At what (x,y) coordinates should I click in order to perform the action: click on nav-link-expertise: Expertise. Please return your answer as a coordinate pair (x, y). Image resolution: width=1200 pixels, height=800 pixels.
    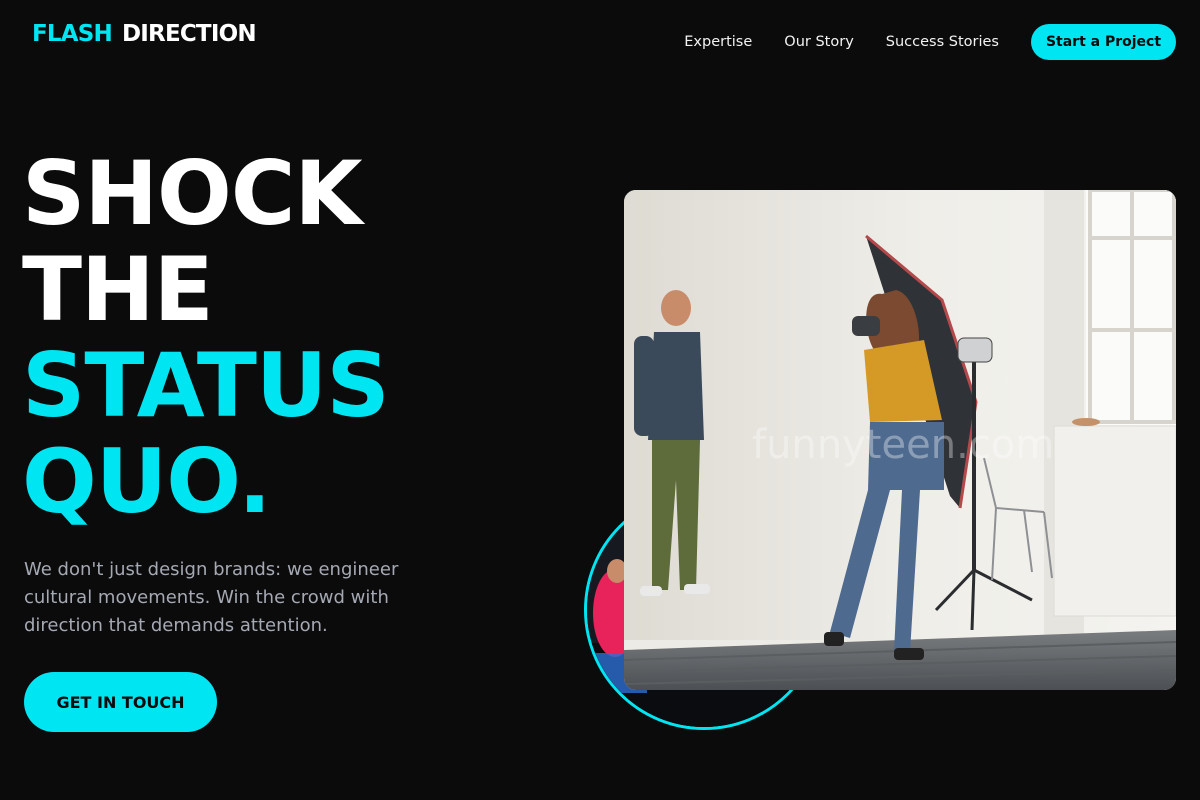
    Looking at the image, I should click on (718, 42).